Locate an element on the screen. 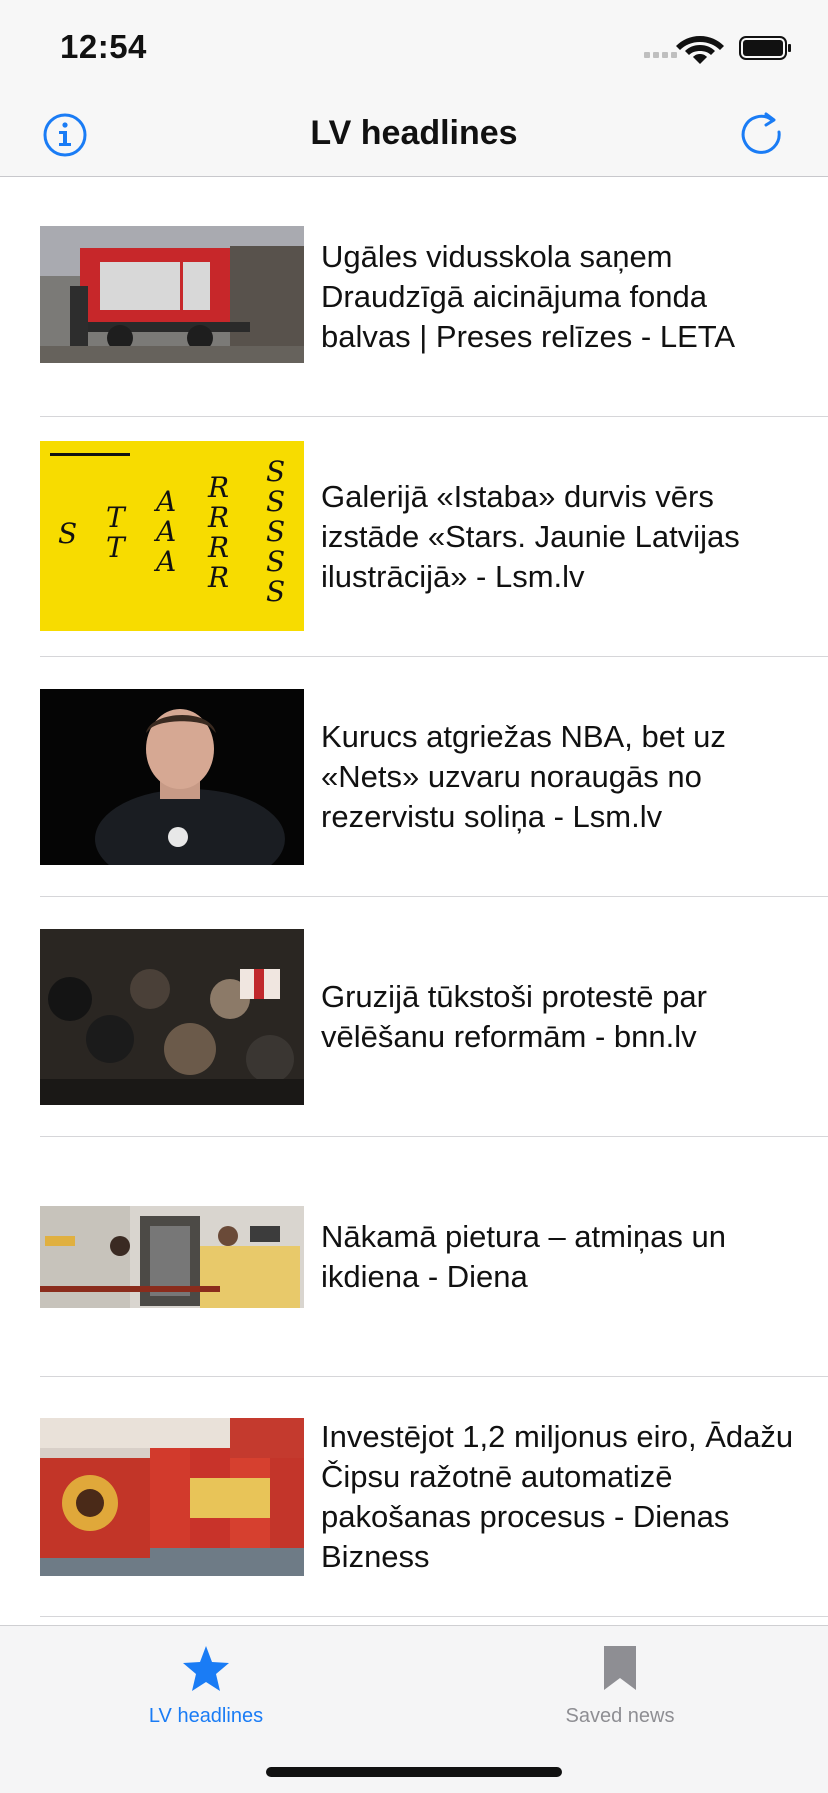 The height and width of the screenshot is (1793, 828). wifi-icon is located at coordinates (700, 50).